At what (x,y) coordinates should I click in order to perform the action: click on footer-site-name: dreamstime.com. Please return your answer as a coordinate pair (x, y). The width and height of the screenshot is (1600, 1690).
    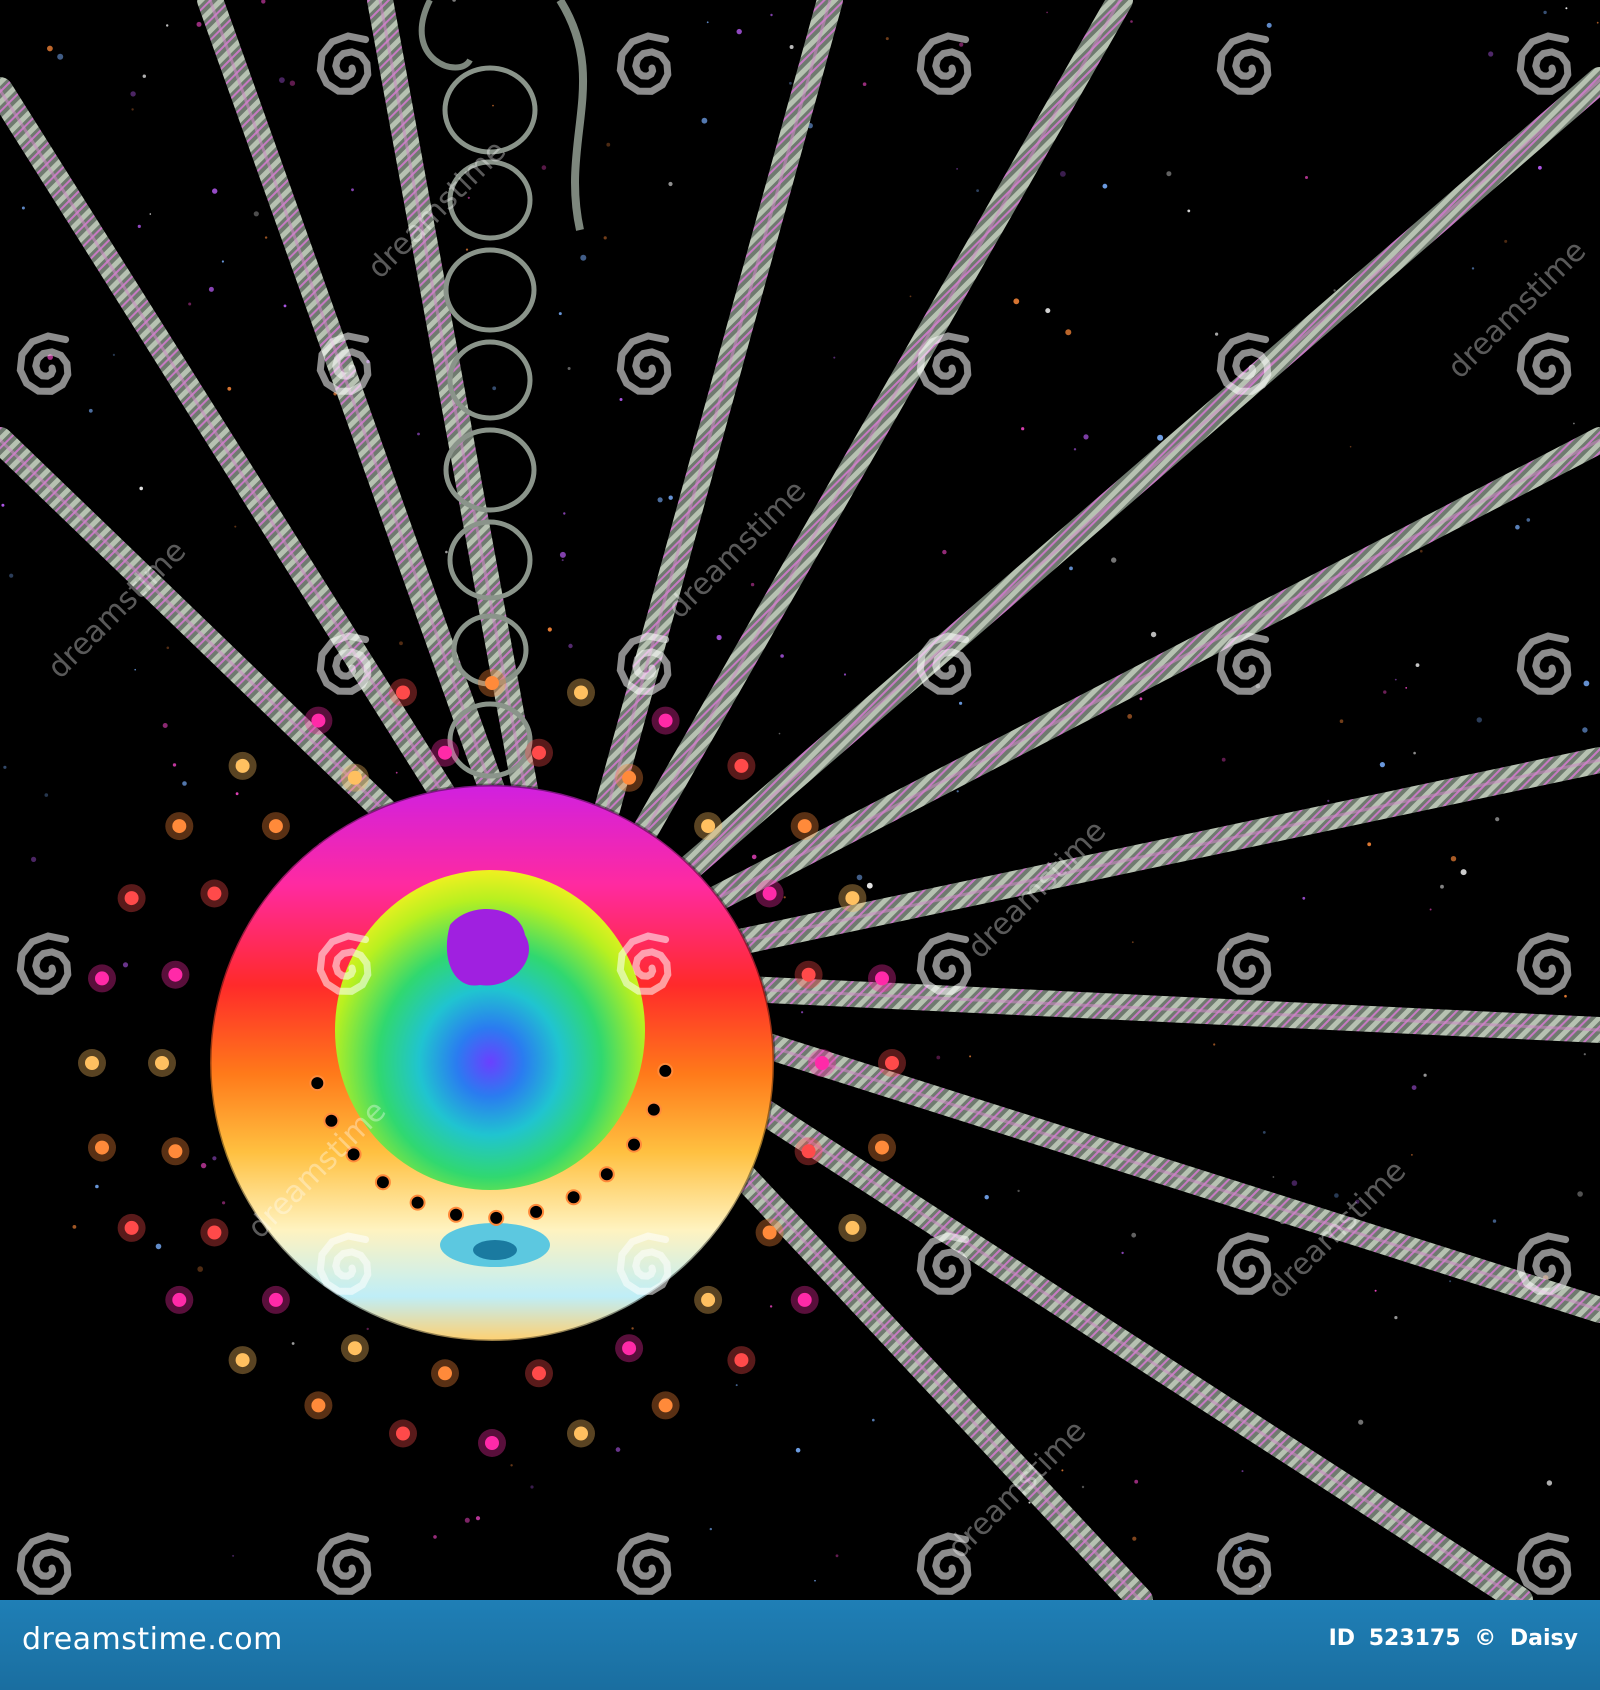
    Looking at the image, I should click on (152, 1639).